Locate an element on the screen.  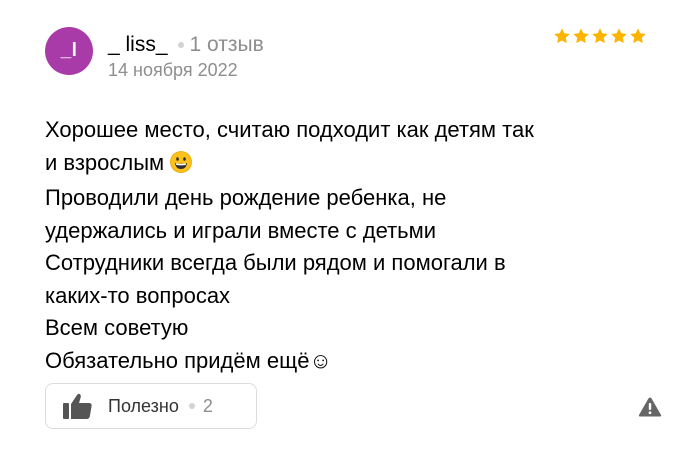
author-review-count: 1 отзыв is located at coordinates (226, 44).